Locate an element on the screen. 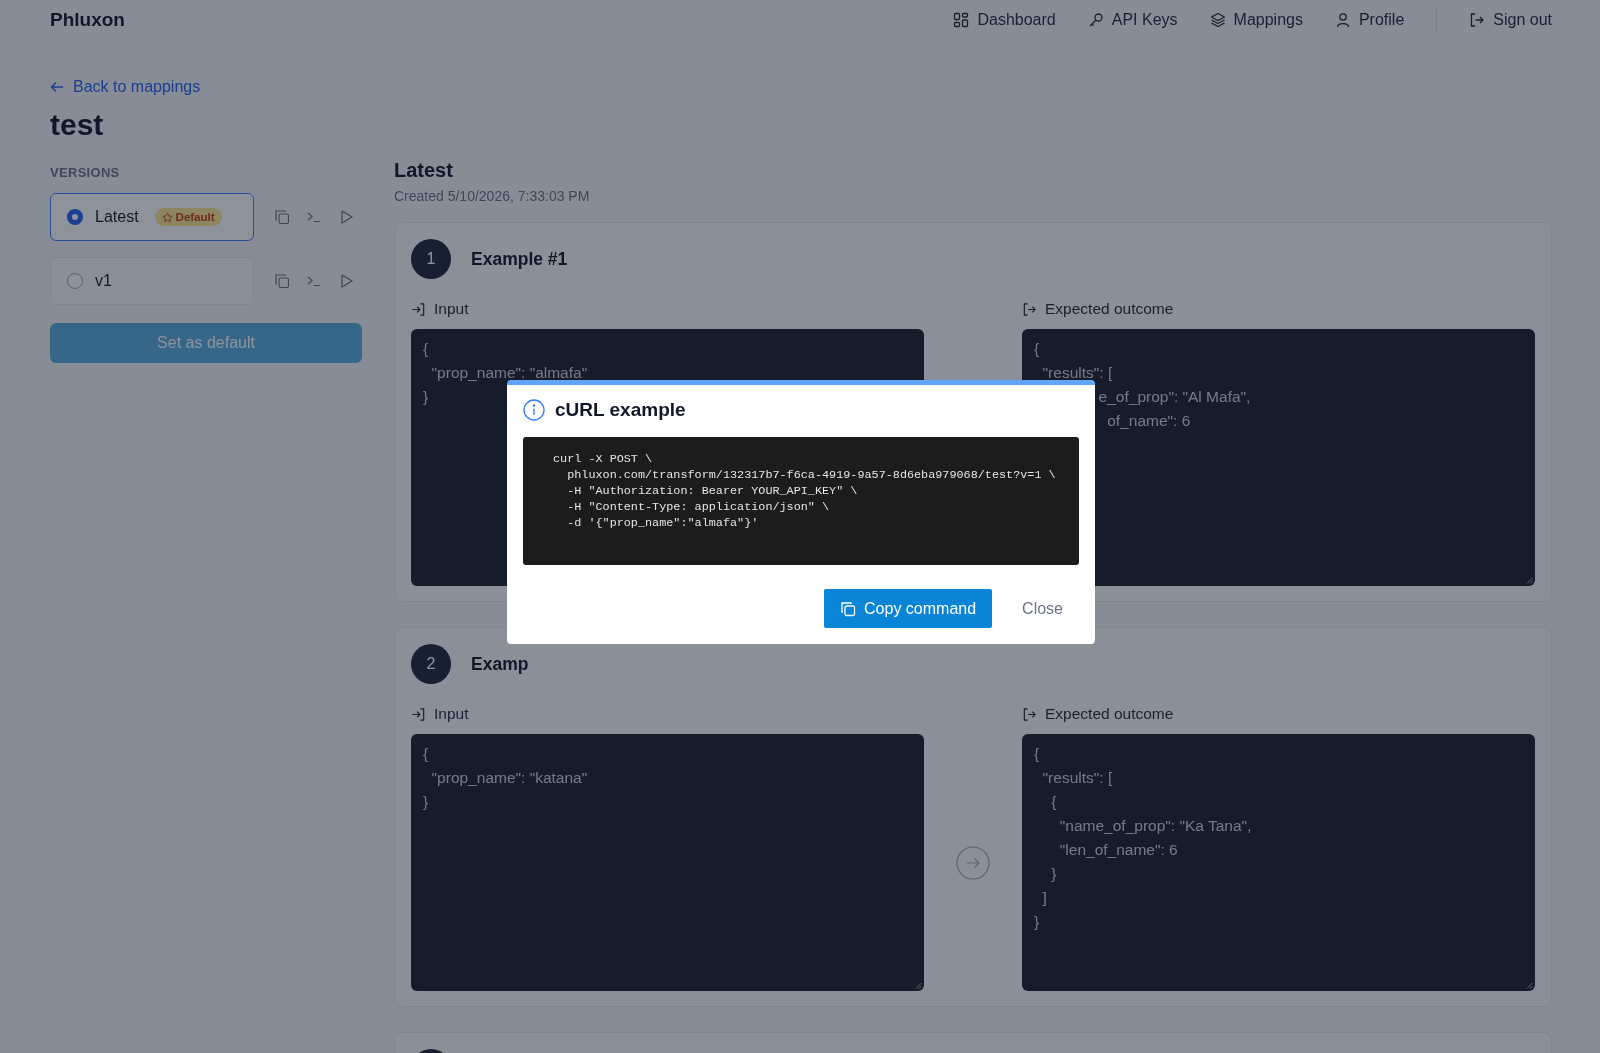  code-line: "len_of_name": 6 is located at coordinates (1118, 850).